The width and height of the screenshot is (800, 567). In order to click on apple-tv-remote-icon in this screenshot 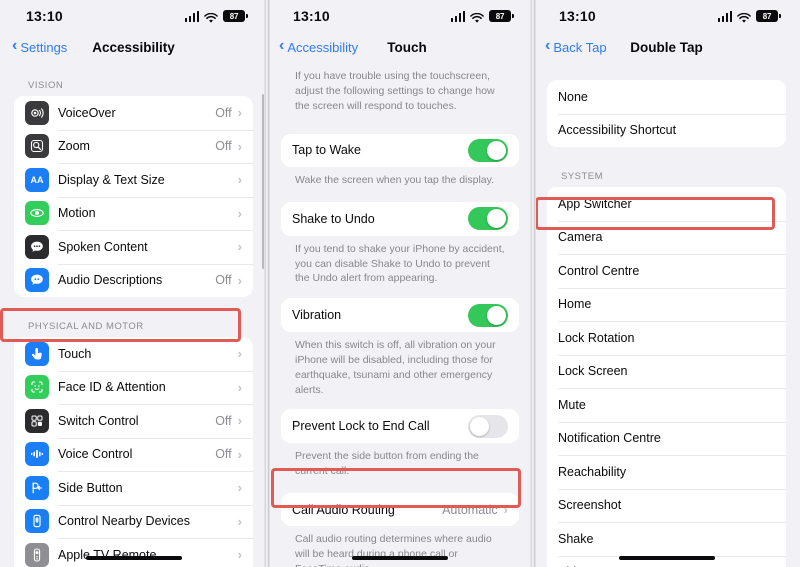, I will do `click(37, 554)`.